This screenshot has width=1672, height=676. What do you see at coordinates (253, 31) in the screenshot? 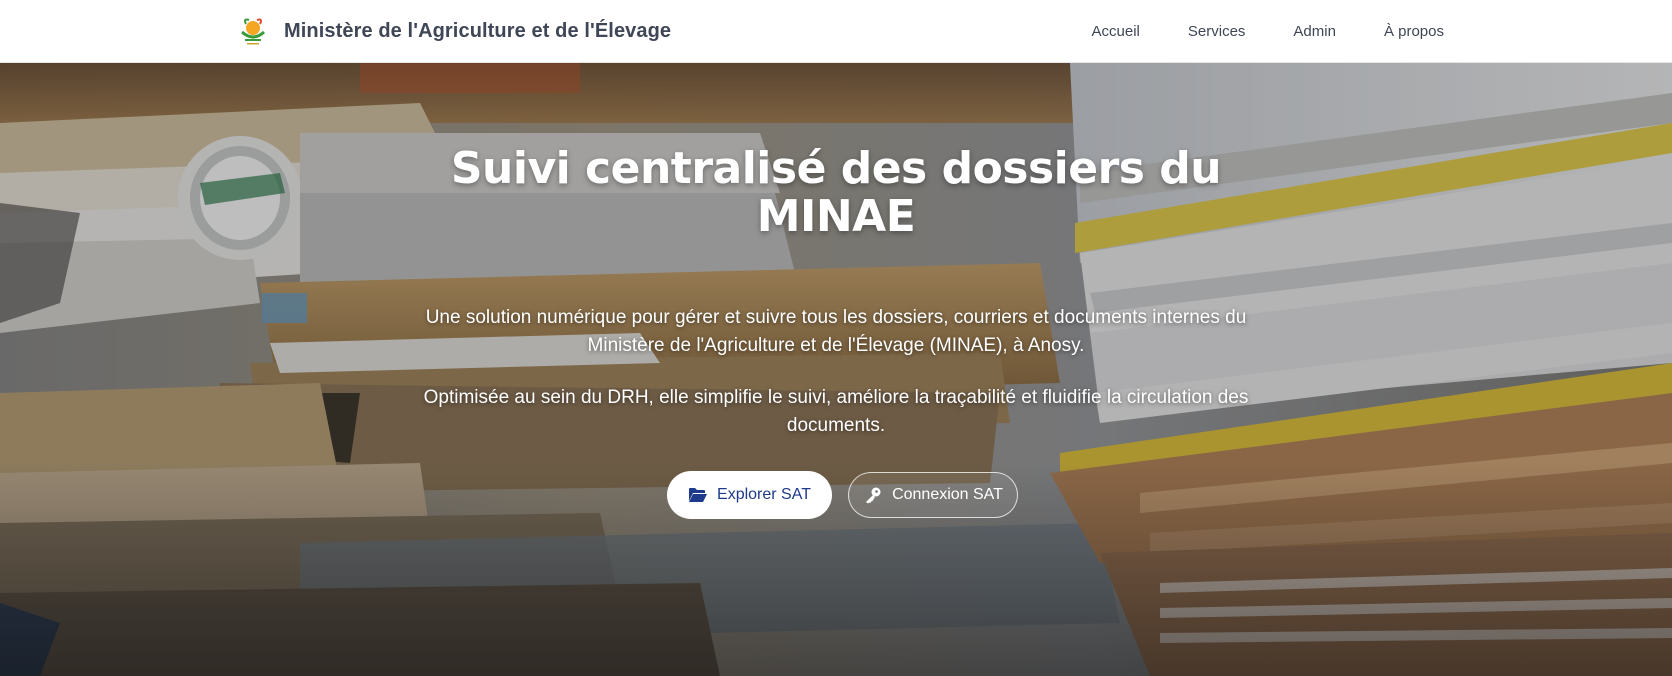
I see `ministry-emblem-icon` at bounding box center [253, 31].